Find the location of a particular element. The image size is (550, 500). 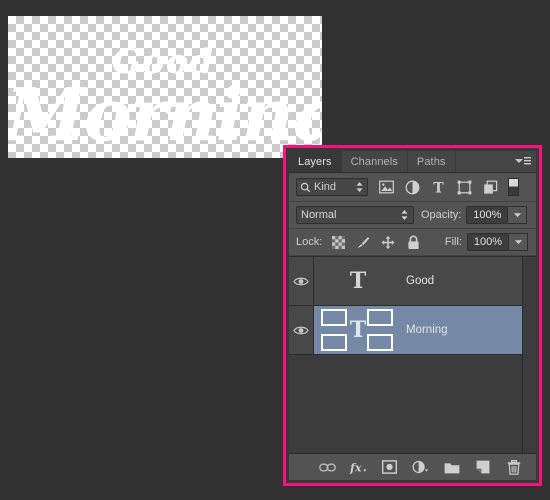

opacity-label: Opacity: is located at coordinates (441, 215).